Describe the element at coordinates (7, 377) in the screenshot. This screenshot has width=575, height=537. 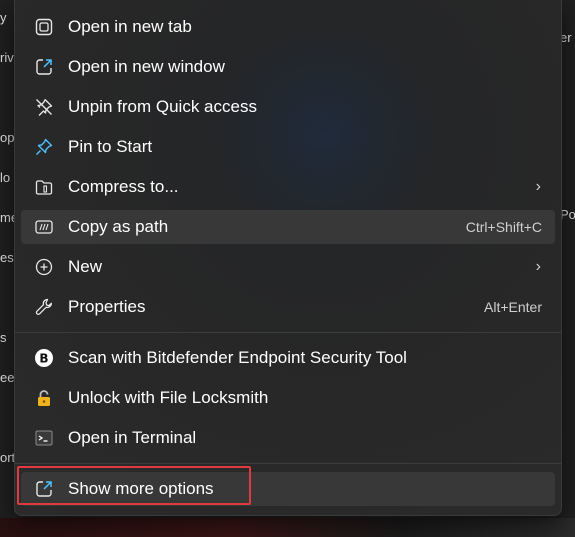
I see `background-text-fragment: ee` at that location.